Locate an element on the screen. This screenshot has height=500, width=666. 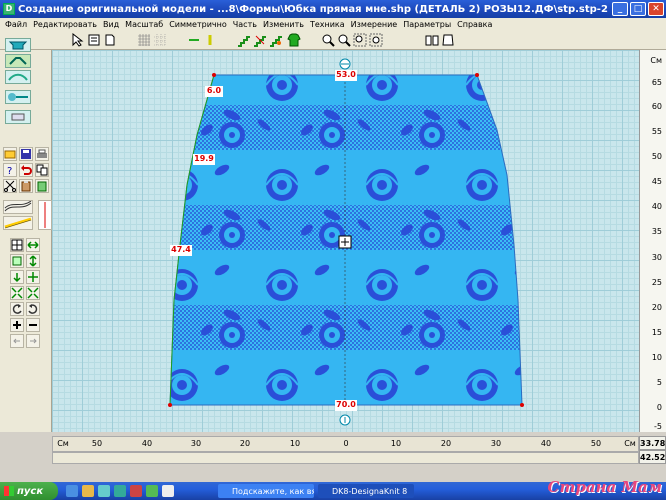
shrink-center-icon is located at coordinates (17, 293).